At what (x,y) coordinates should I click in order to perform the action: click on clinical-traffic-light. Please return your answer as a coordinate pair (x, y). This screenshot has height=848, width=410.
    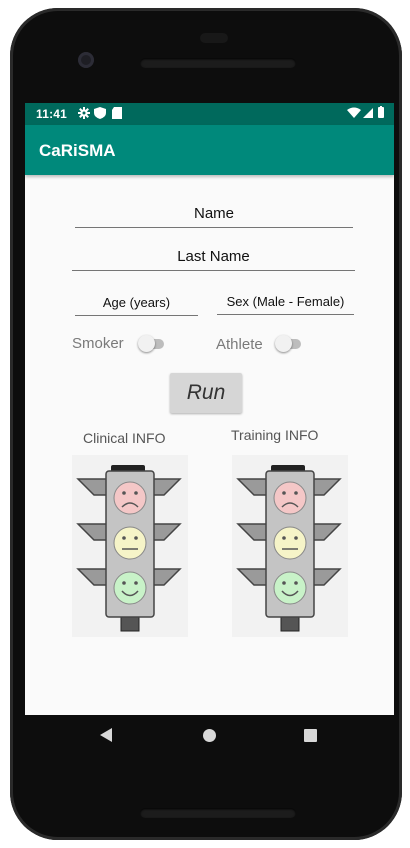
    Looking at the image, I should click on (130, 546).